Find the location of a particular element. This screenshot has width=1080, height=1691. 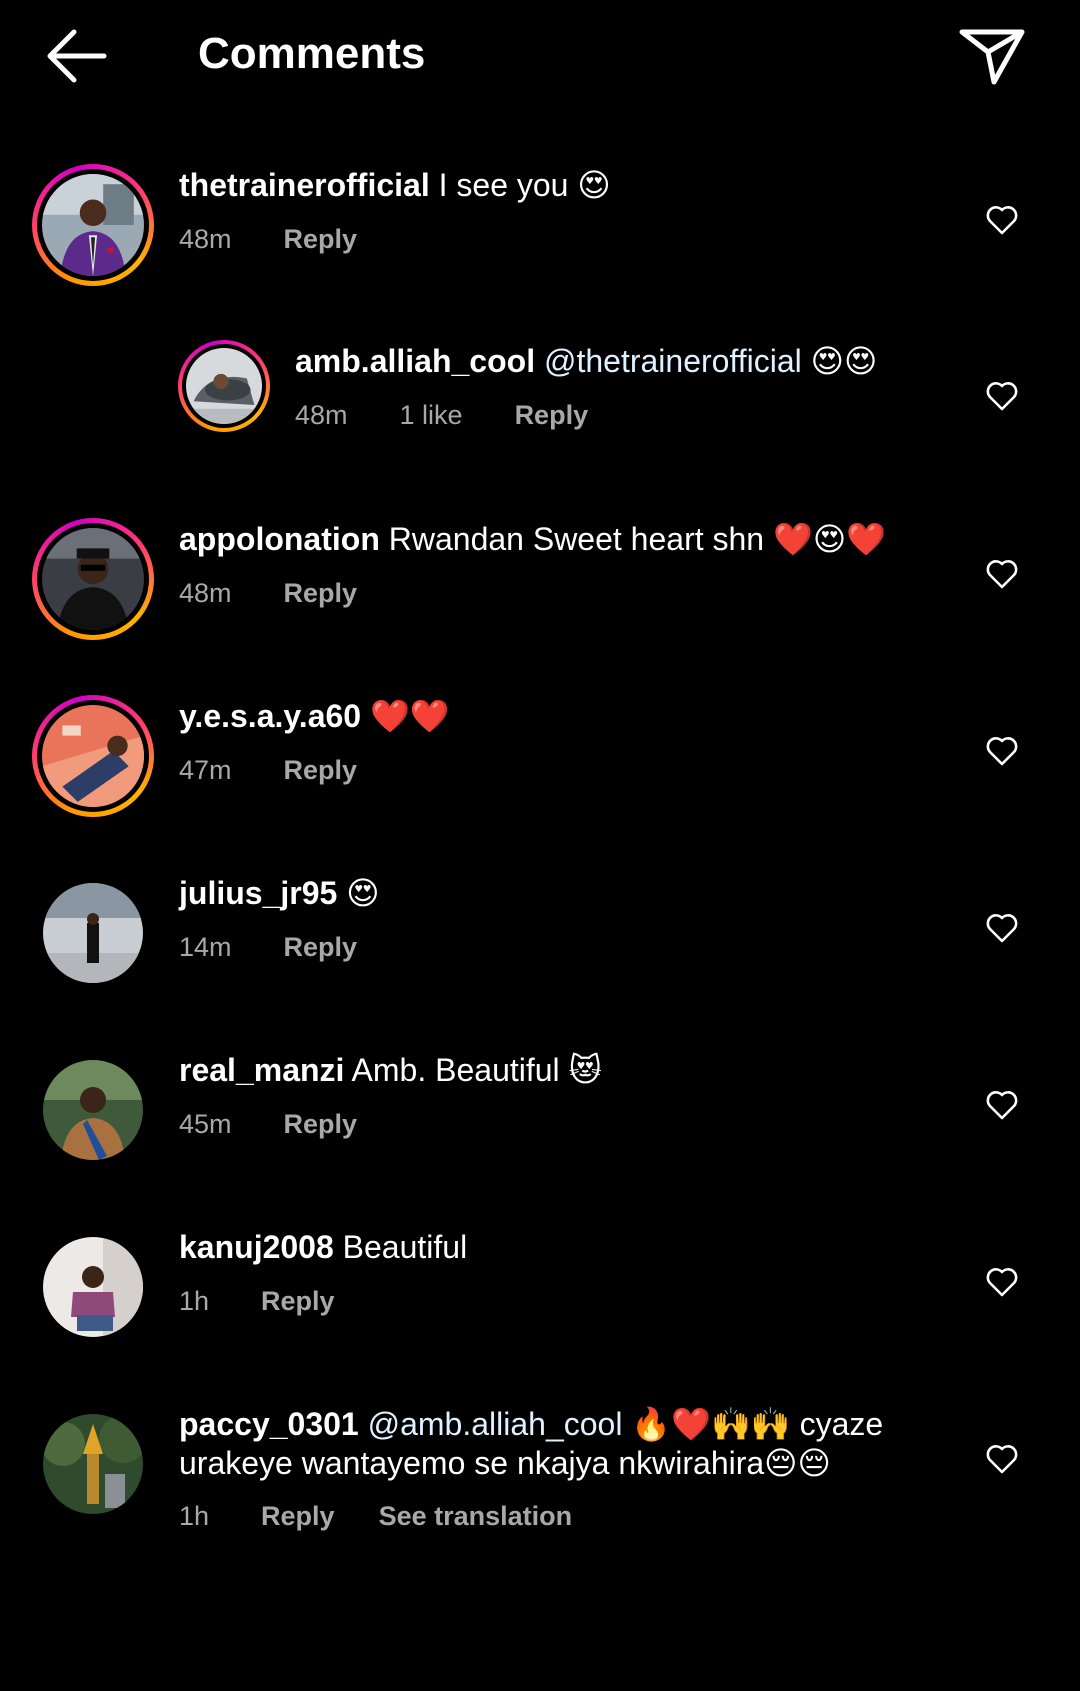

page-title: Comments is located at coordinates (312, 53).